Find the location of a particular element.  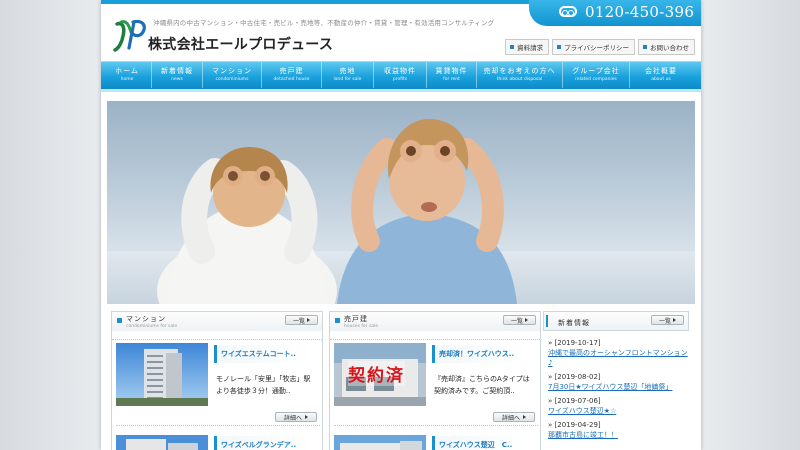

news-item: » [2019-04-29] 那覇市古島に竣工！！ is located at coordinates (618, 430).